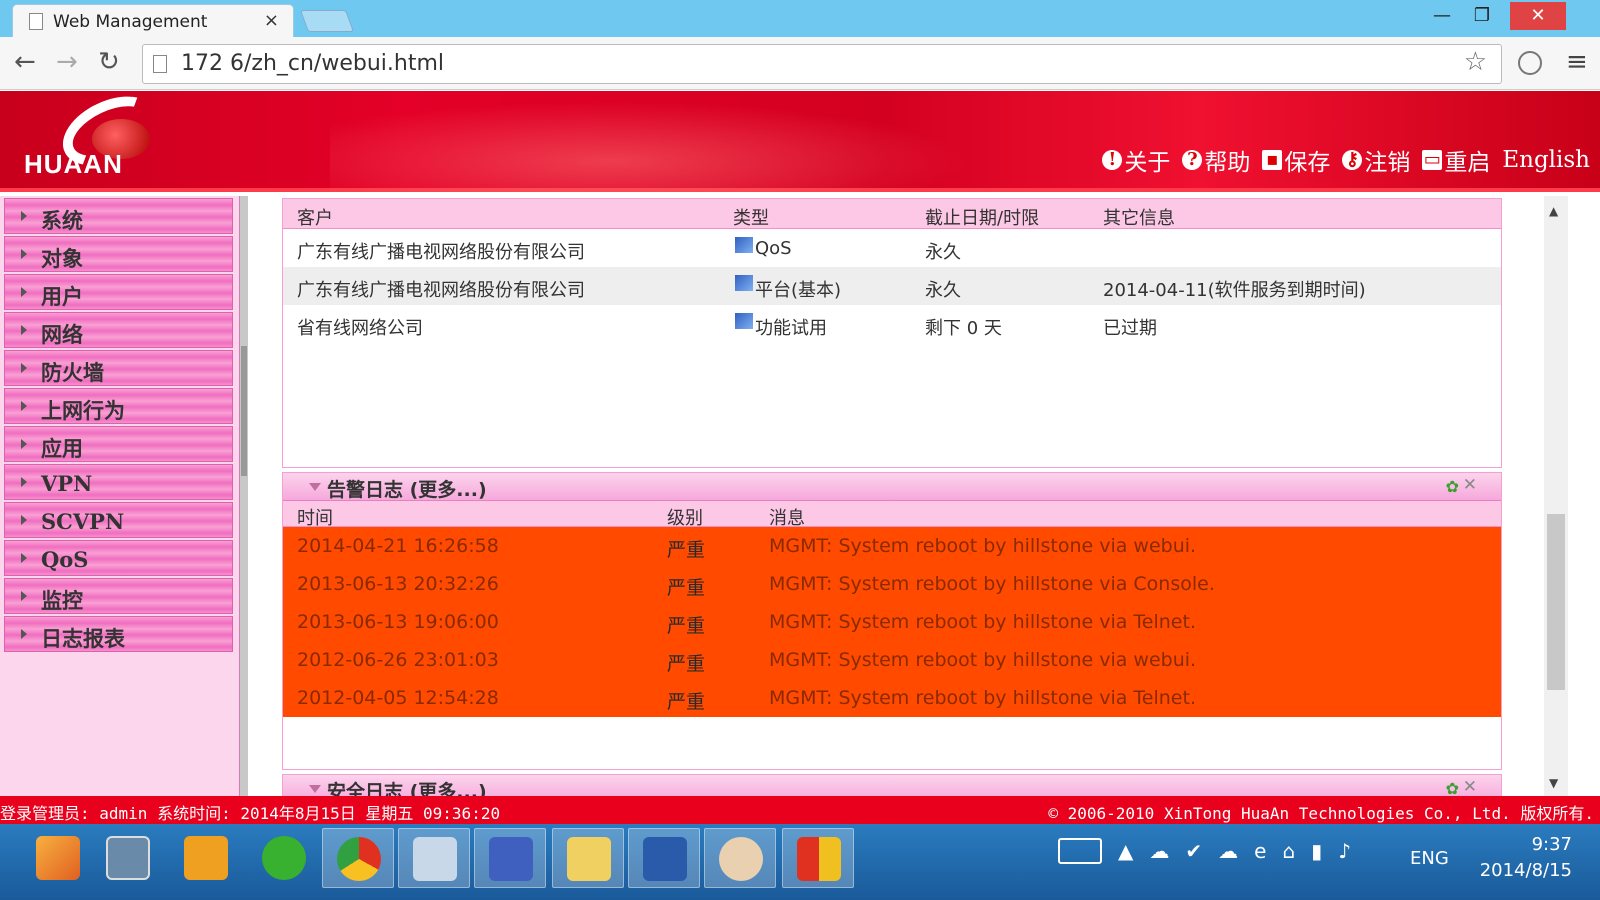  I want to click on taskbar-outlook, so click(206, 858).